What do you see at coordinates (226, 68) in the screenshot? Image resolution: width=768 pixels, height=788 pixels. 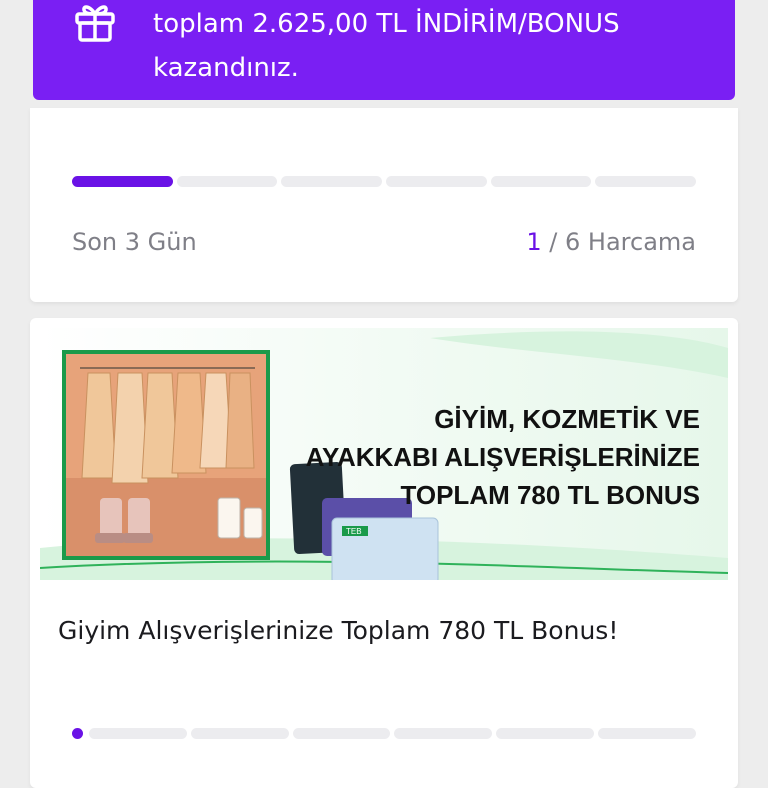 I see `banner-text-line2: kazandınız.` at bounding box center [226, 68].